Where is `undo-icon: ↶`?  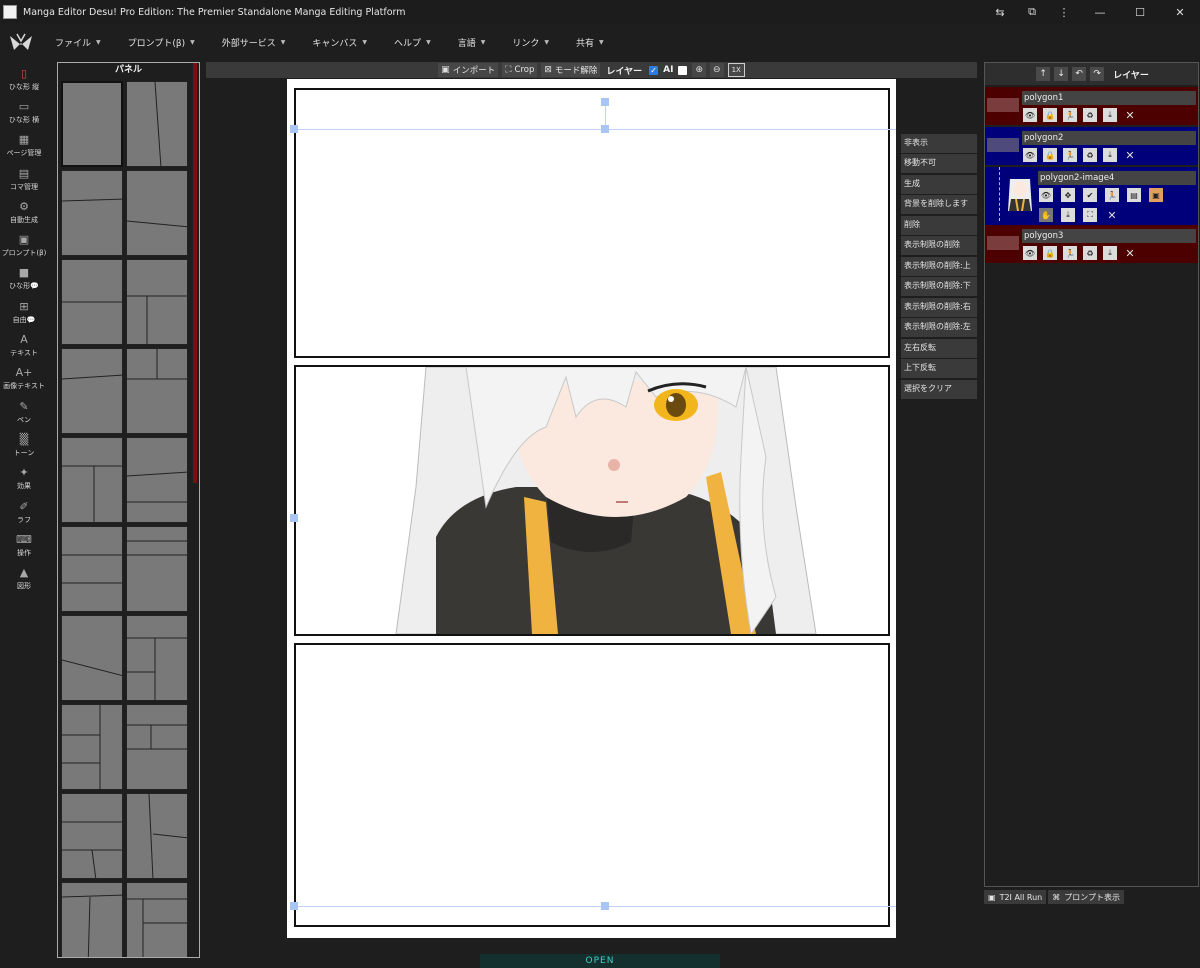 undo-icon: ↶ is located at coordinates (1079, 74).